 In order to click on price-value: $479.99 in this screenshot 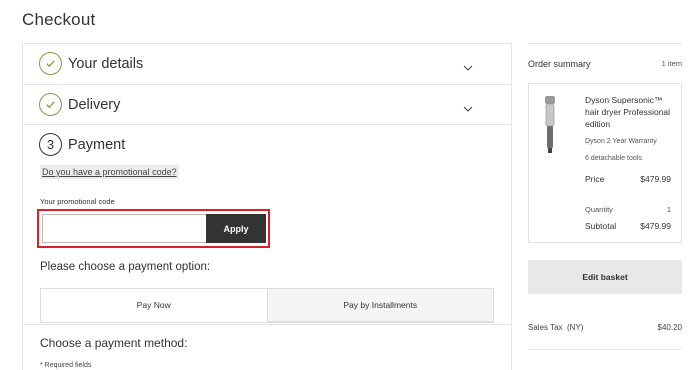, I will do `click(655, 179)`.